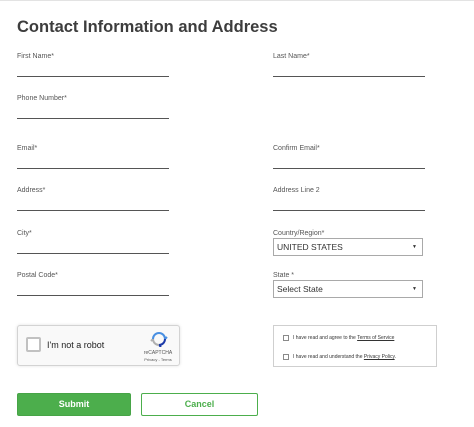 The width and height of the screenshot is (474, 427). What do you see at coordinates (286, 356) in the screenshot?
I see `privacy-checkbox` at bounding box center [286, 356].